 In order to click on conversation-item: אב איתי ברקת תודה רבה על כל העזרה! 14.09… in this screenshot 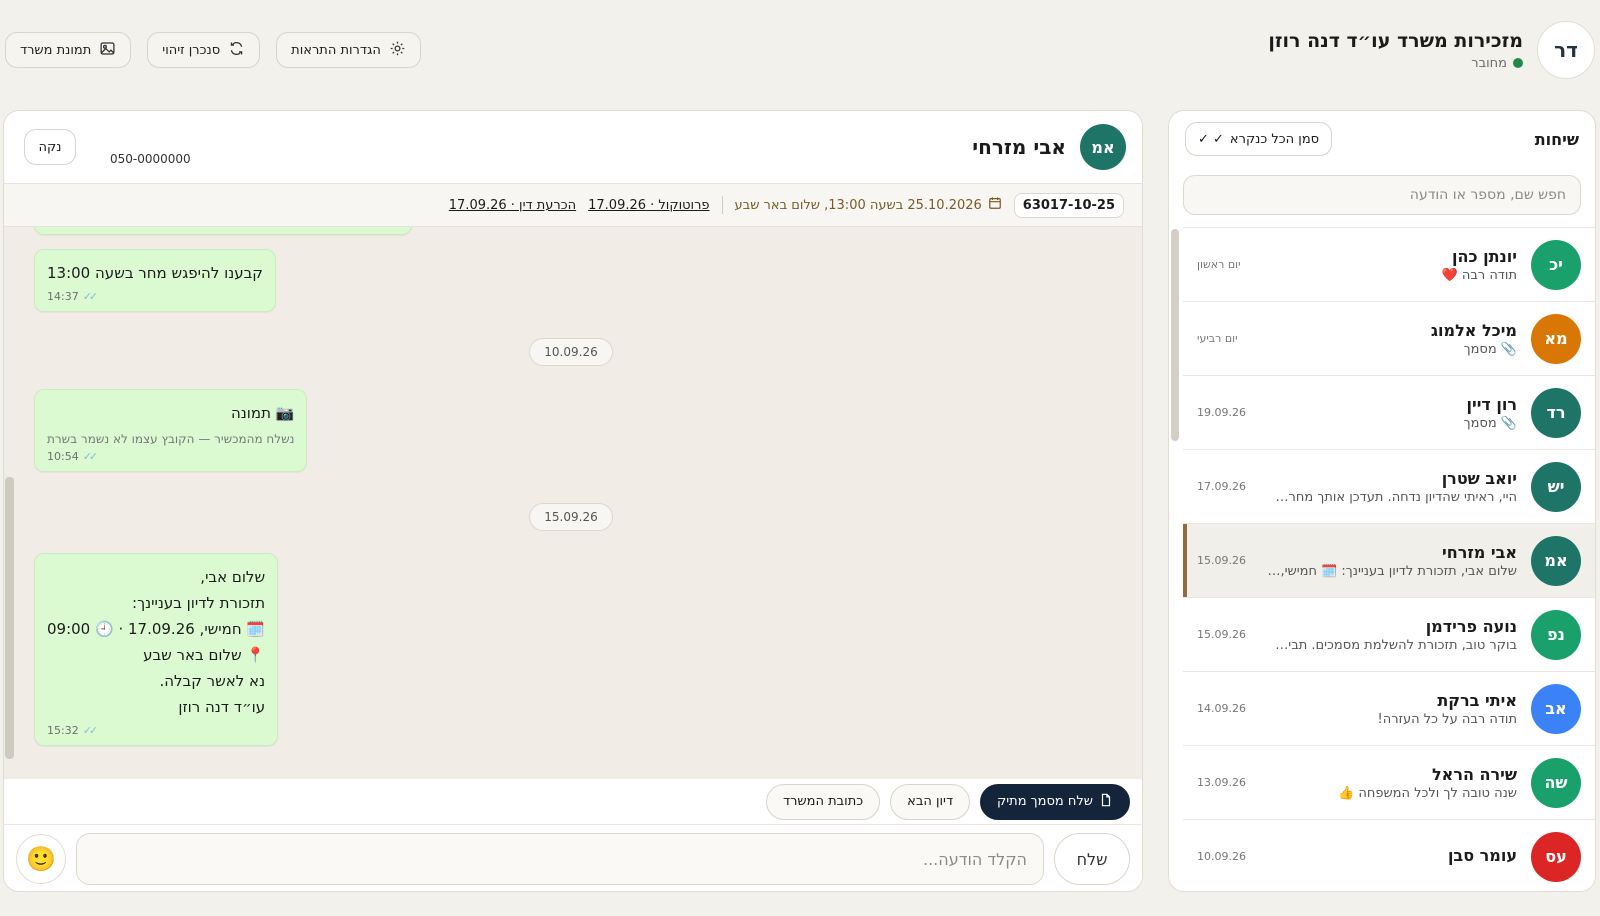, I will do `click(1389, 708)`.